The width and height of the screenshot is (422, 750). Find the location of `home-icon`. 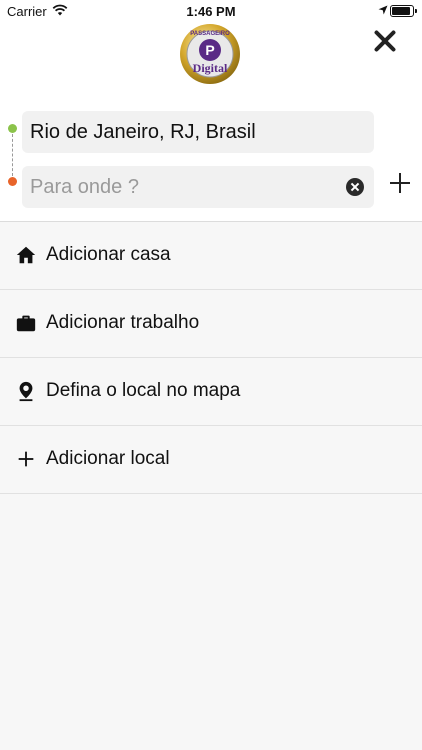

home-icon is located at coordinates (26, 255).